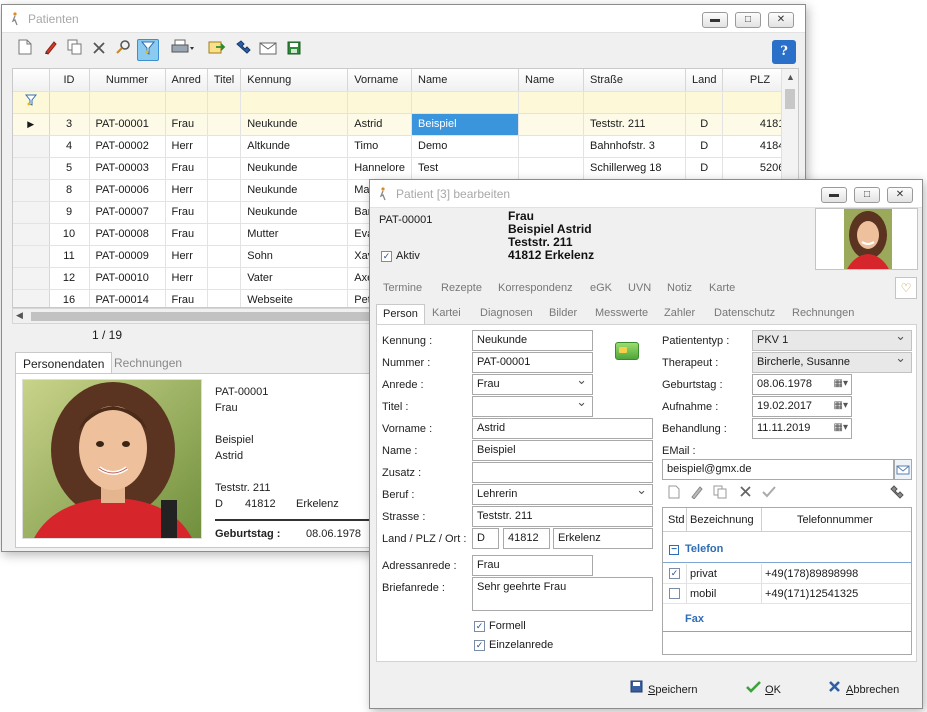 This screenshot has width=927, height=712. Describe the element at coordinates (551, 146) in the screenshot. I see `cell-name2` at that location.